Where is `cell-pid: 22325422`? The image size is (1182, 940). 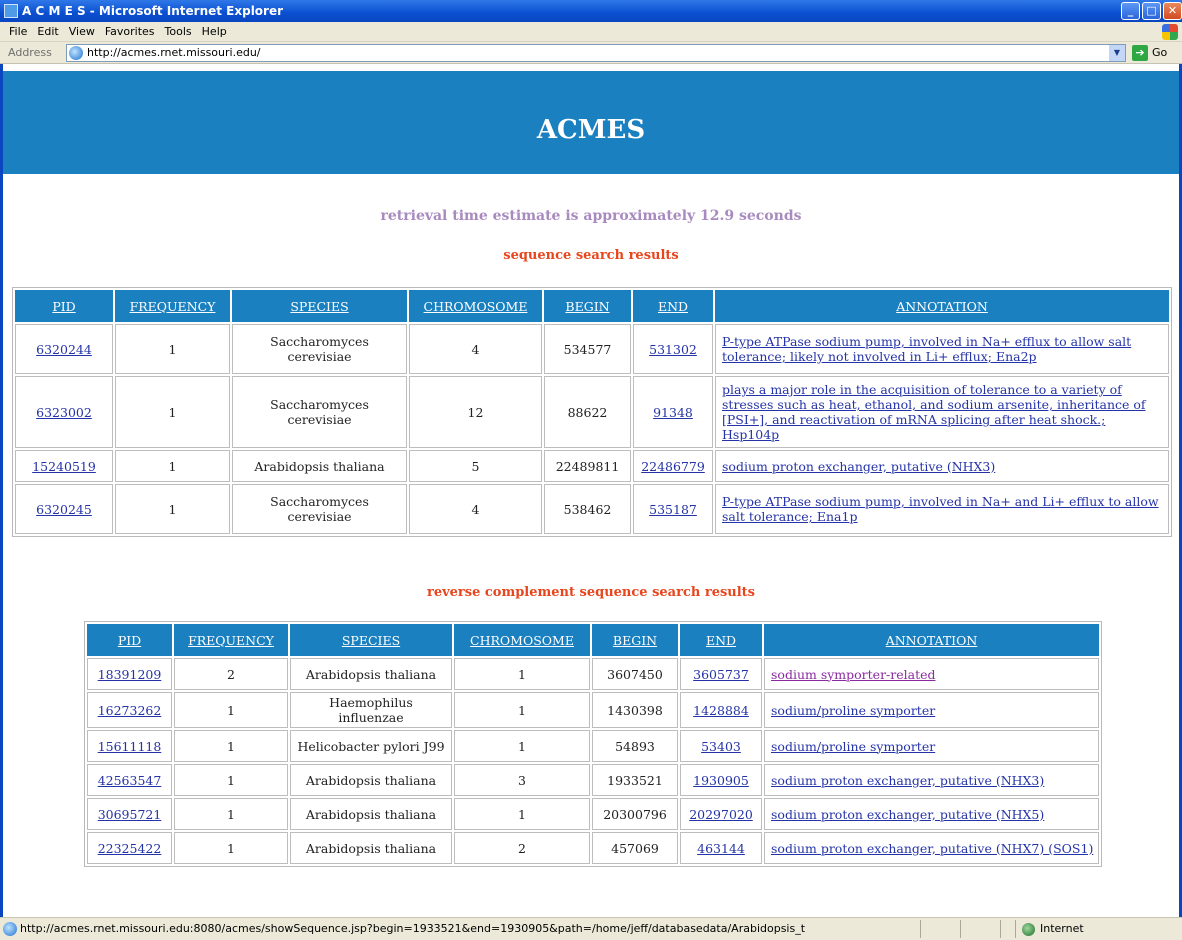 cell-pid: 22325422 is located at coordinates (129, 848).